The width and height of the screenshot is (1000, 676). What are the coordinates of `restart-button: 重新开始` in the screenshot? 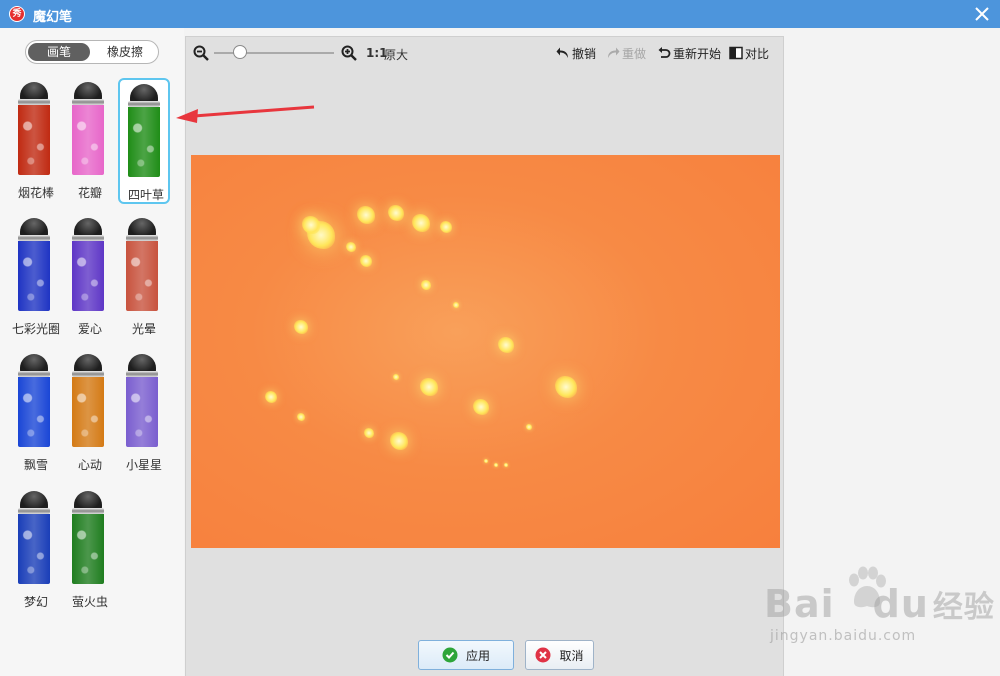 It's located at (689, 53).